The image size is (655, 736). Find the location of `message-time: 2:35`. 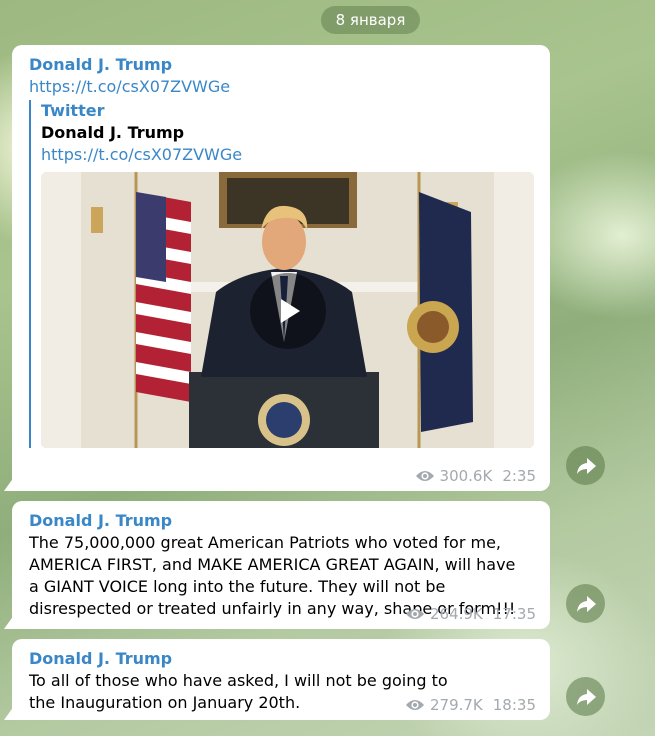

message-time: 2:35 is located at coordinates (519, 476).